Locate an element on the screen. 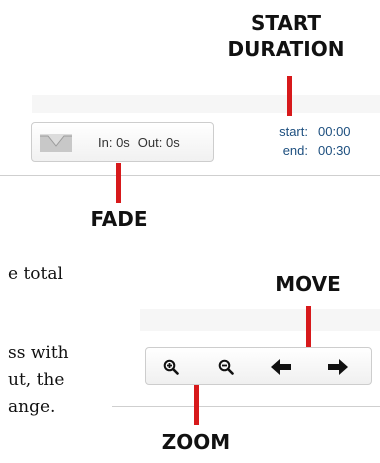 The image size is (380, 463). end-time-value: 00:30 is located at coordinates (334, 150).